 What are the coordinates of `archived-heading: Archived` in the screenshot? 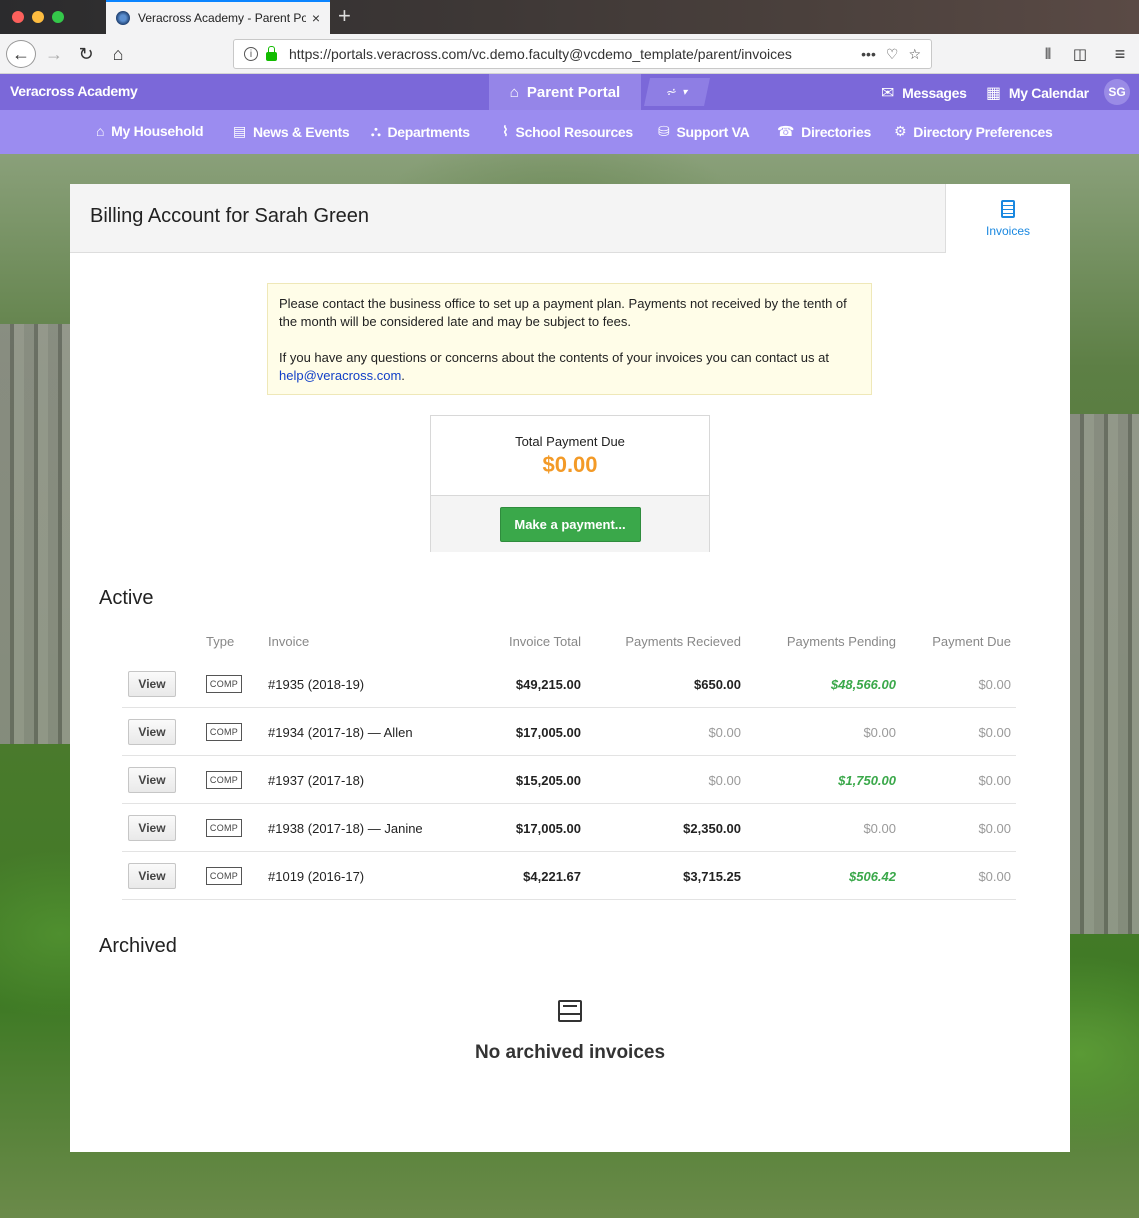 It's located at (138, 946).